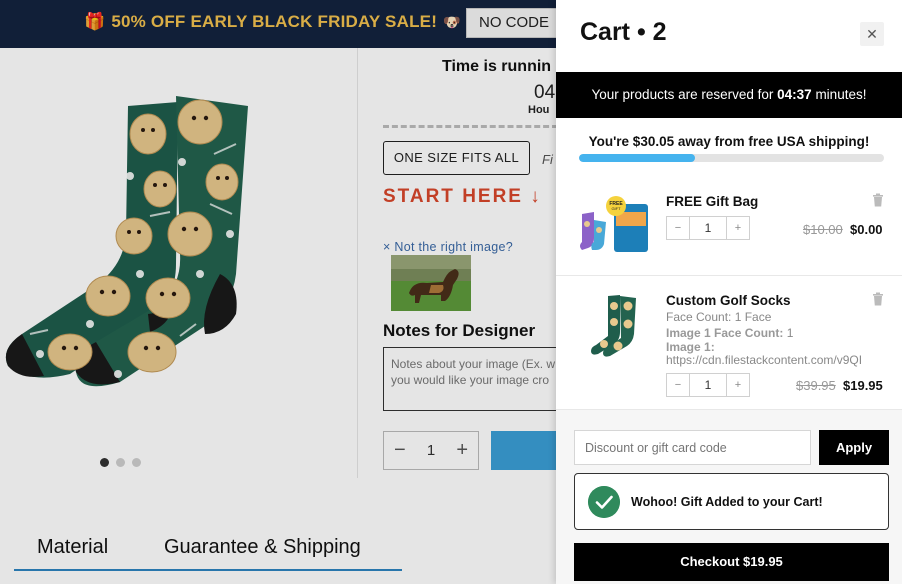  What do you see at coordinates (637, 158) in the screenshot?
I see `free-shipping-progress-fill` at bounding box center [637, 158].